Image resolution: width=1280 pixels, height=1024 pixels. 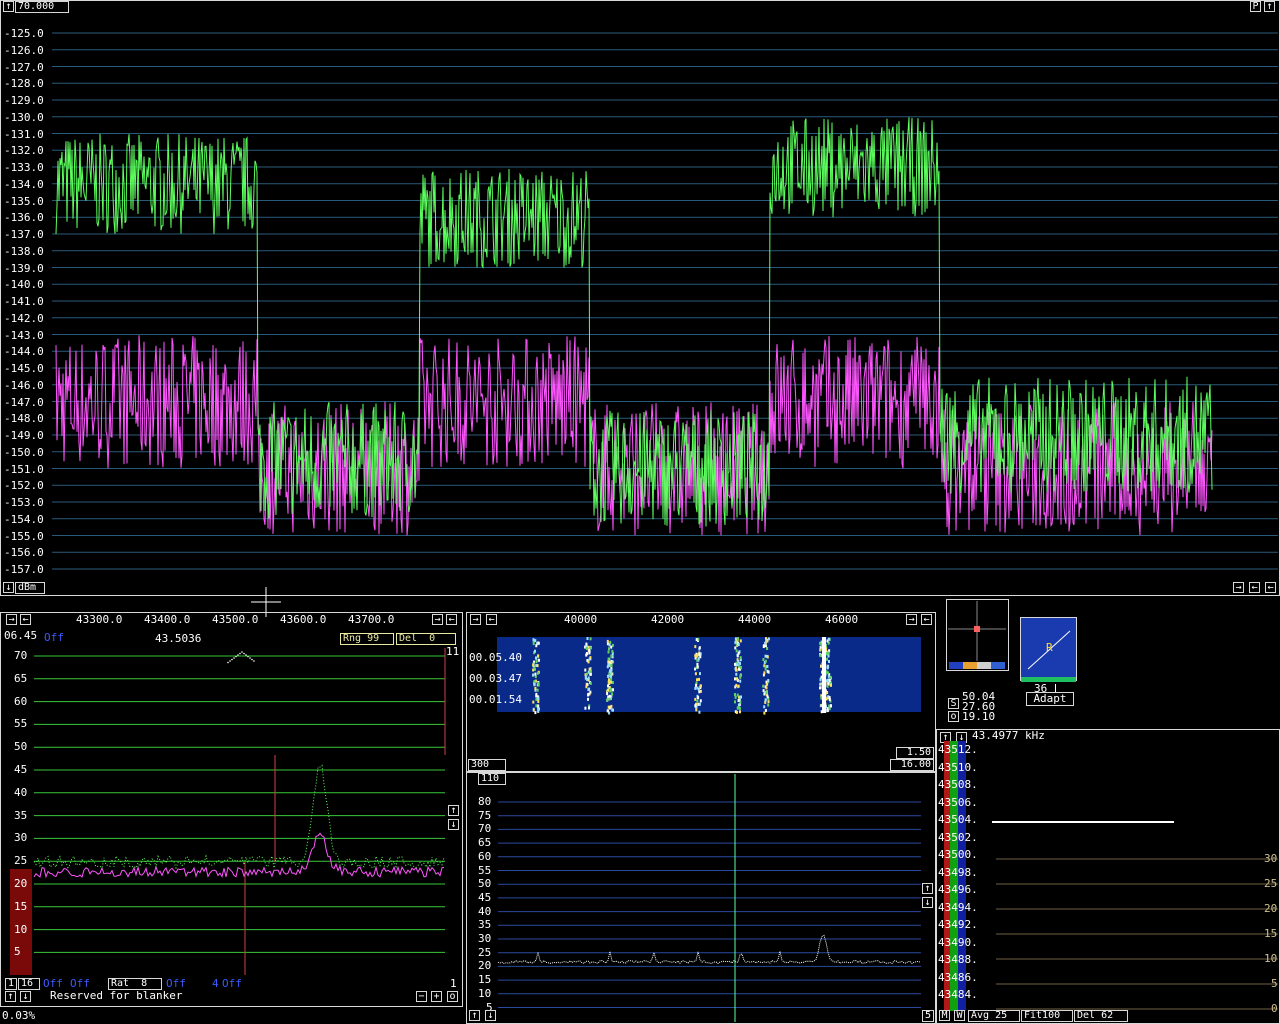 What do you see at coordinates (953, 703) in the screenshot?
I see `s-meter-button: S` at bounding box center [953, 703].